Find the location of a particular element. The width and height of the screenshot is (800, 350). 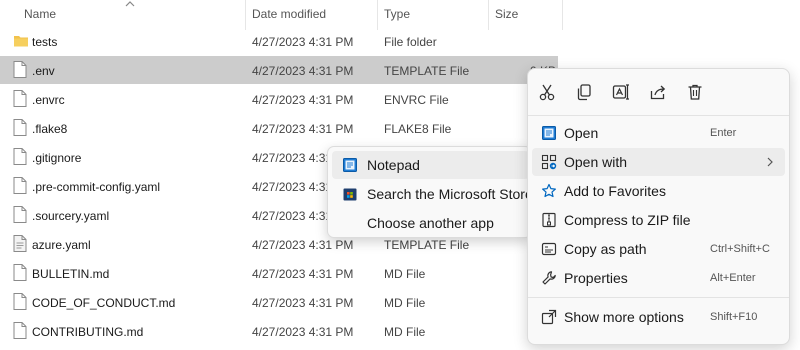

submenu-item-label: Notepad is located at coordinates (393, 165).